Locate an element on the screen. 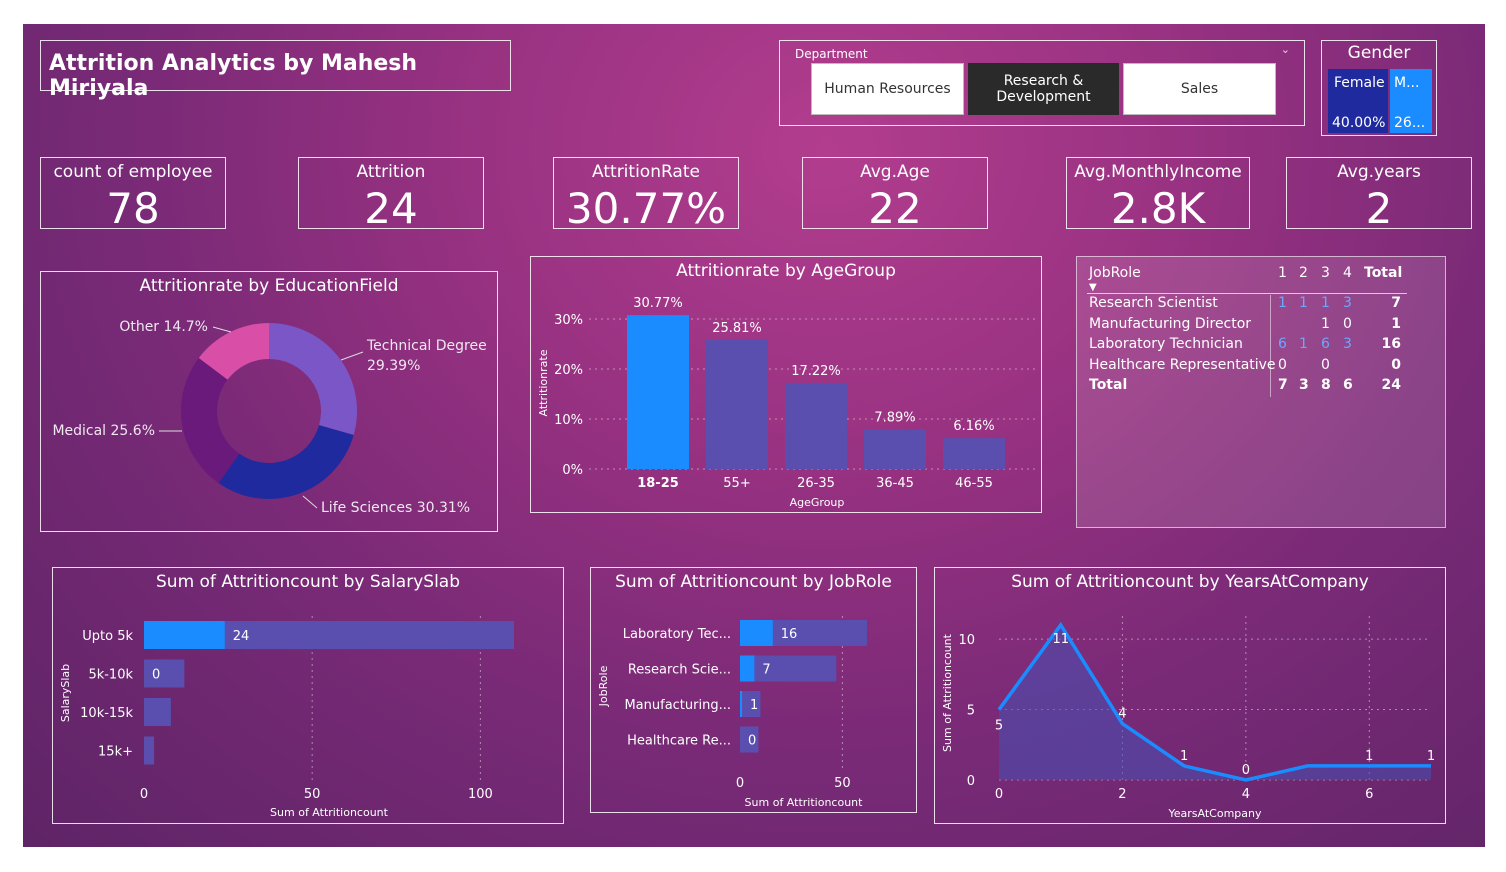  department-slicer-label: Department is located at coordinates (831, 54).